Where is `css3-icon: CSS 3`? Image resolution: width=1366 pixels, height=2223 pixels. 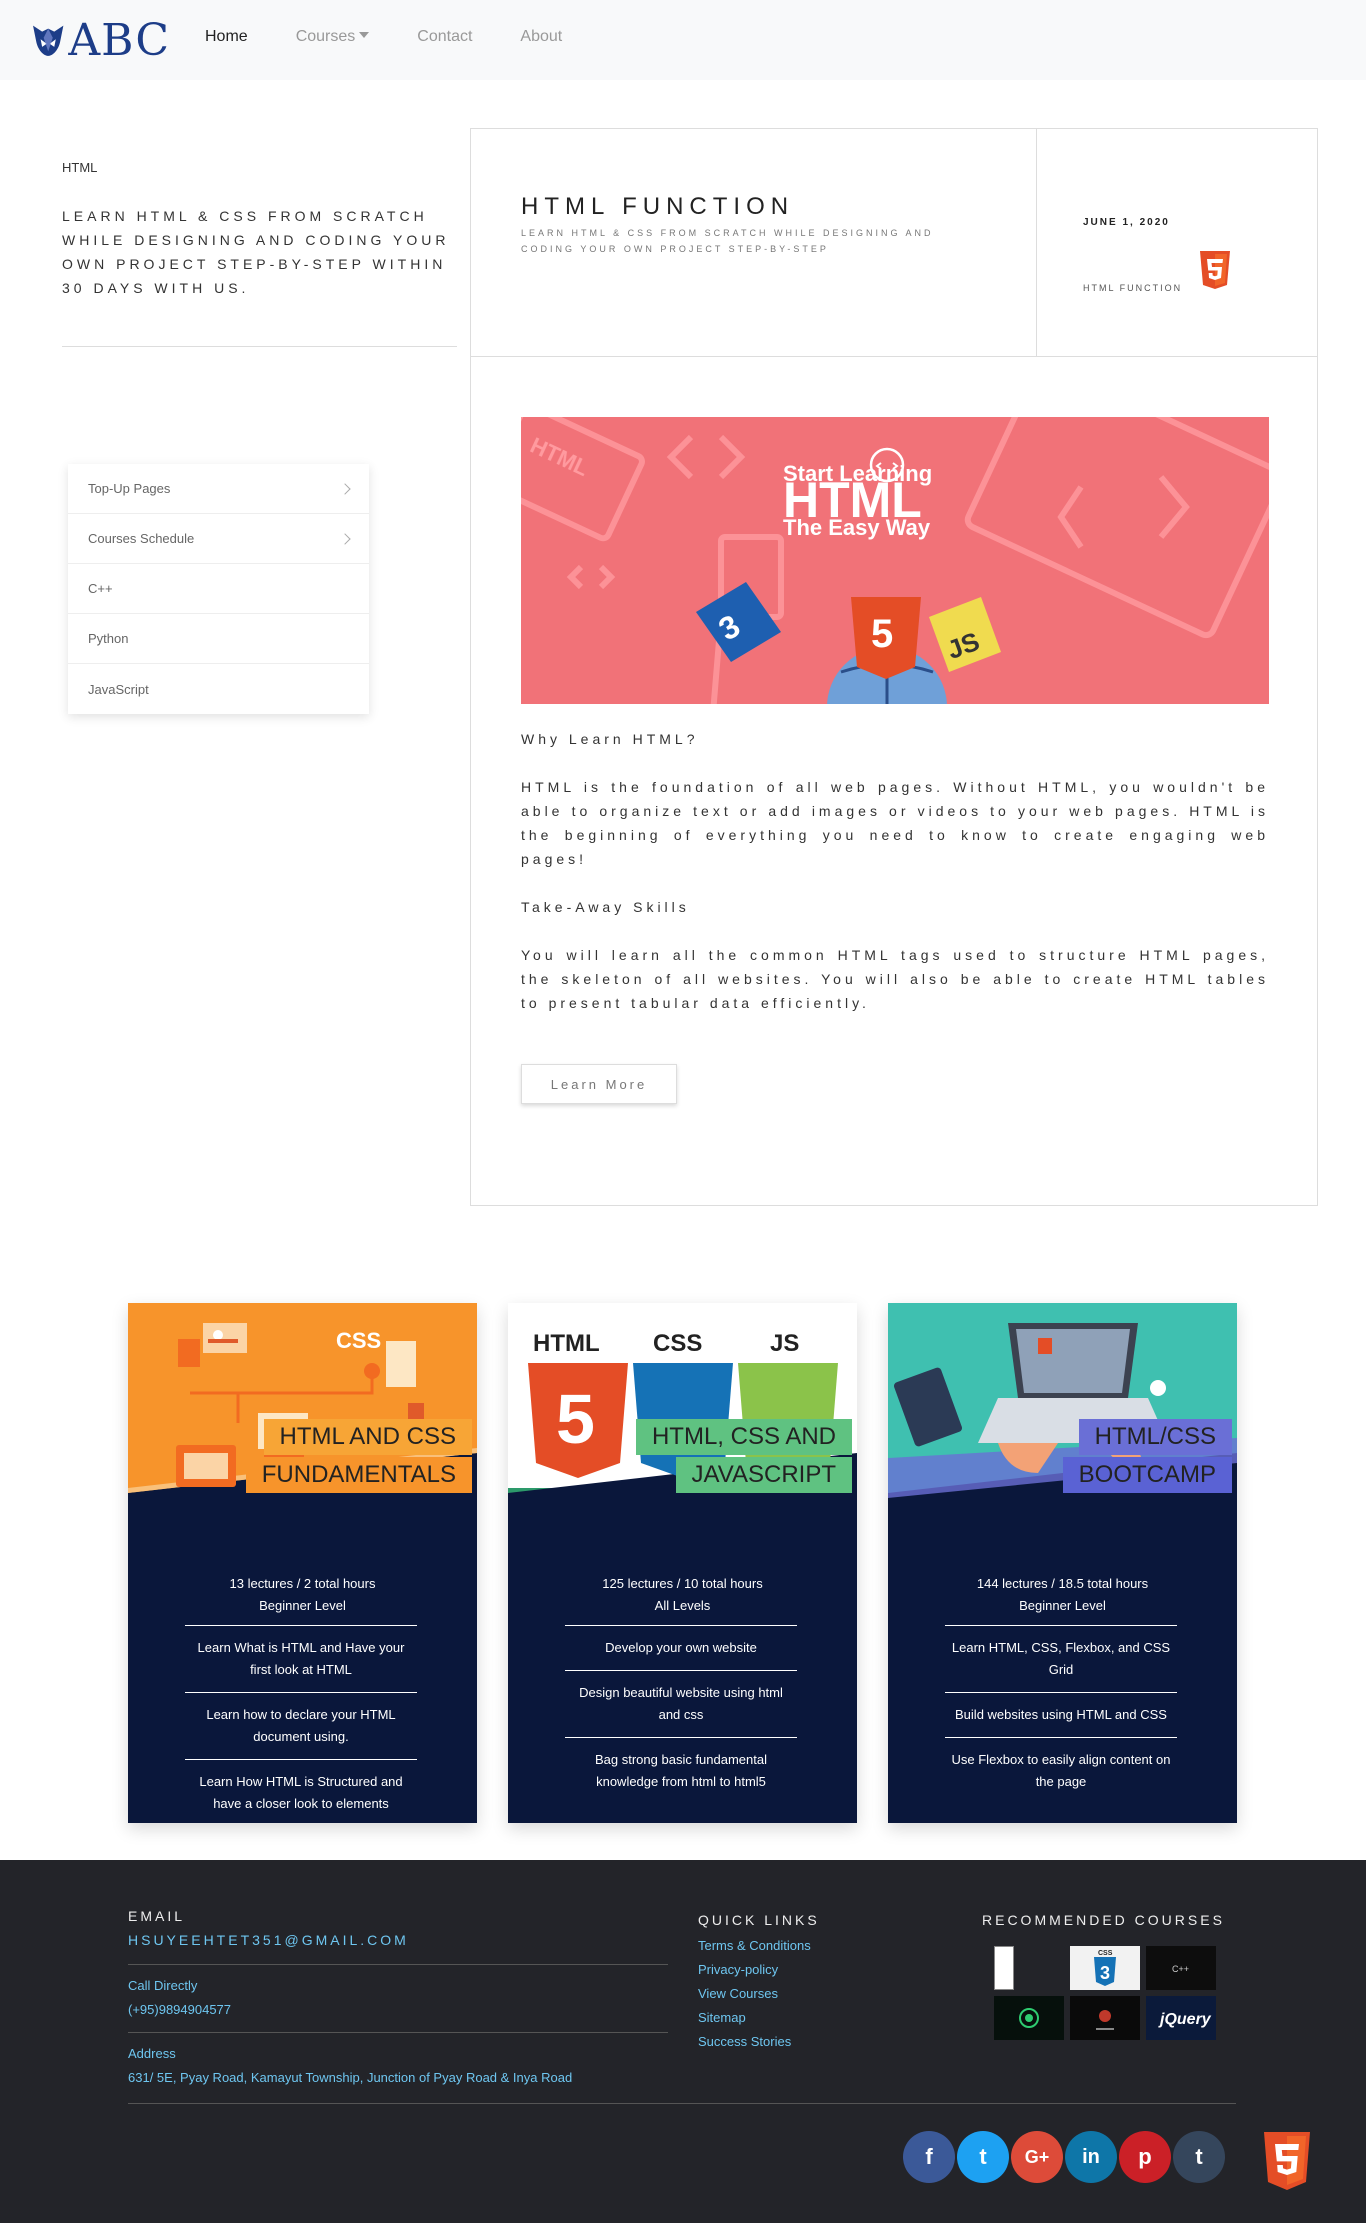
css3-icon: CSS 3 is located at coordinates (1105, 1968).